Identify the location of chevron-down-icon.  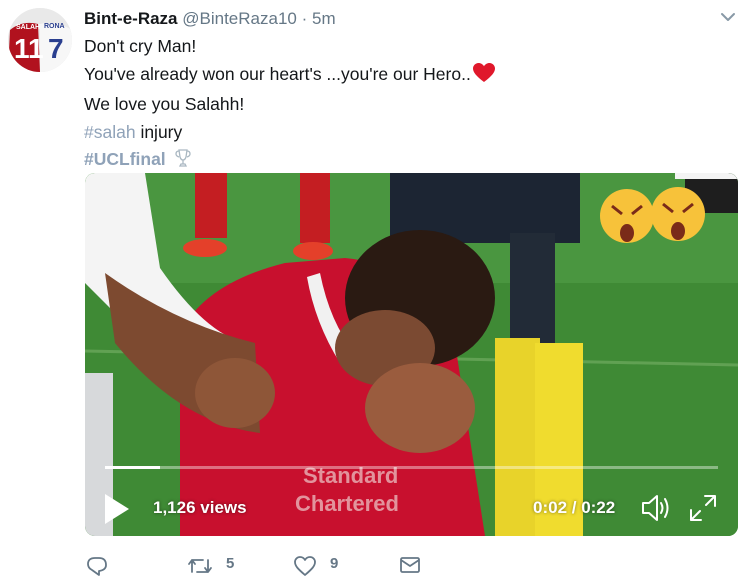
(728, 18).